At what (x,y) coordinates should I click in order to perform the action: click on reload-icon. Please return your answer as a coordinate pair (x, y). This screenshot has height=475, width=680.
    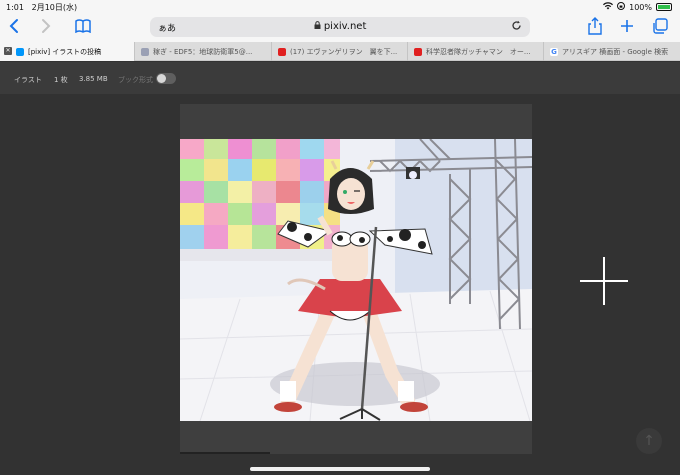
    Looking at the image, I should click on (516, 27).